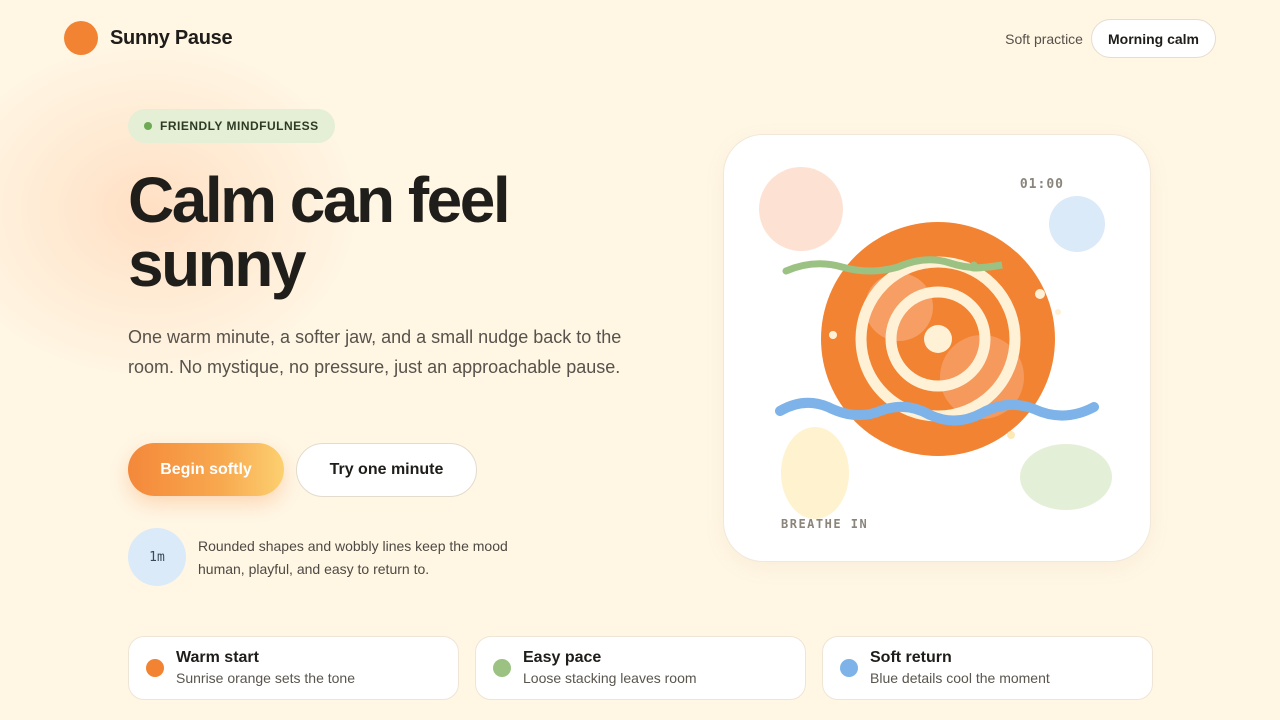 The image size is (1280, 720). Describe the element at coordinates (987, 668) in the screenshot. I see `feature-card-soft-return: Soft return Blue details cool the moment` at that location.